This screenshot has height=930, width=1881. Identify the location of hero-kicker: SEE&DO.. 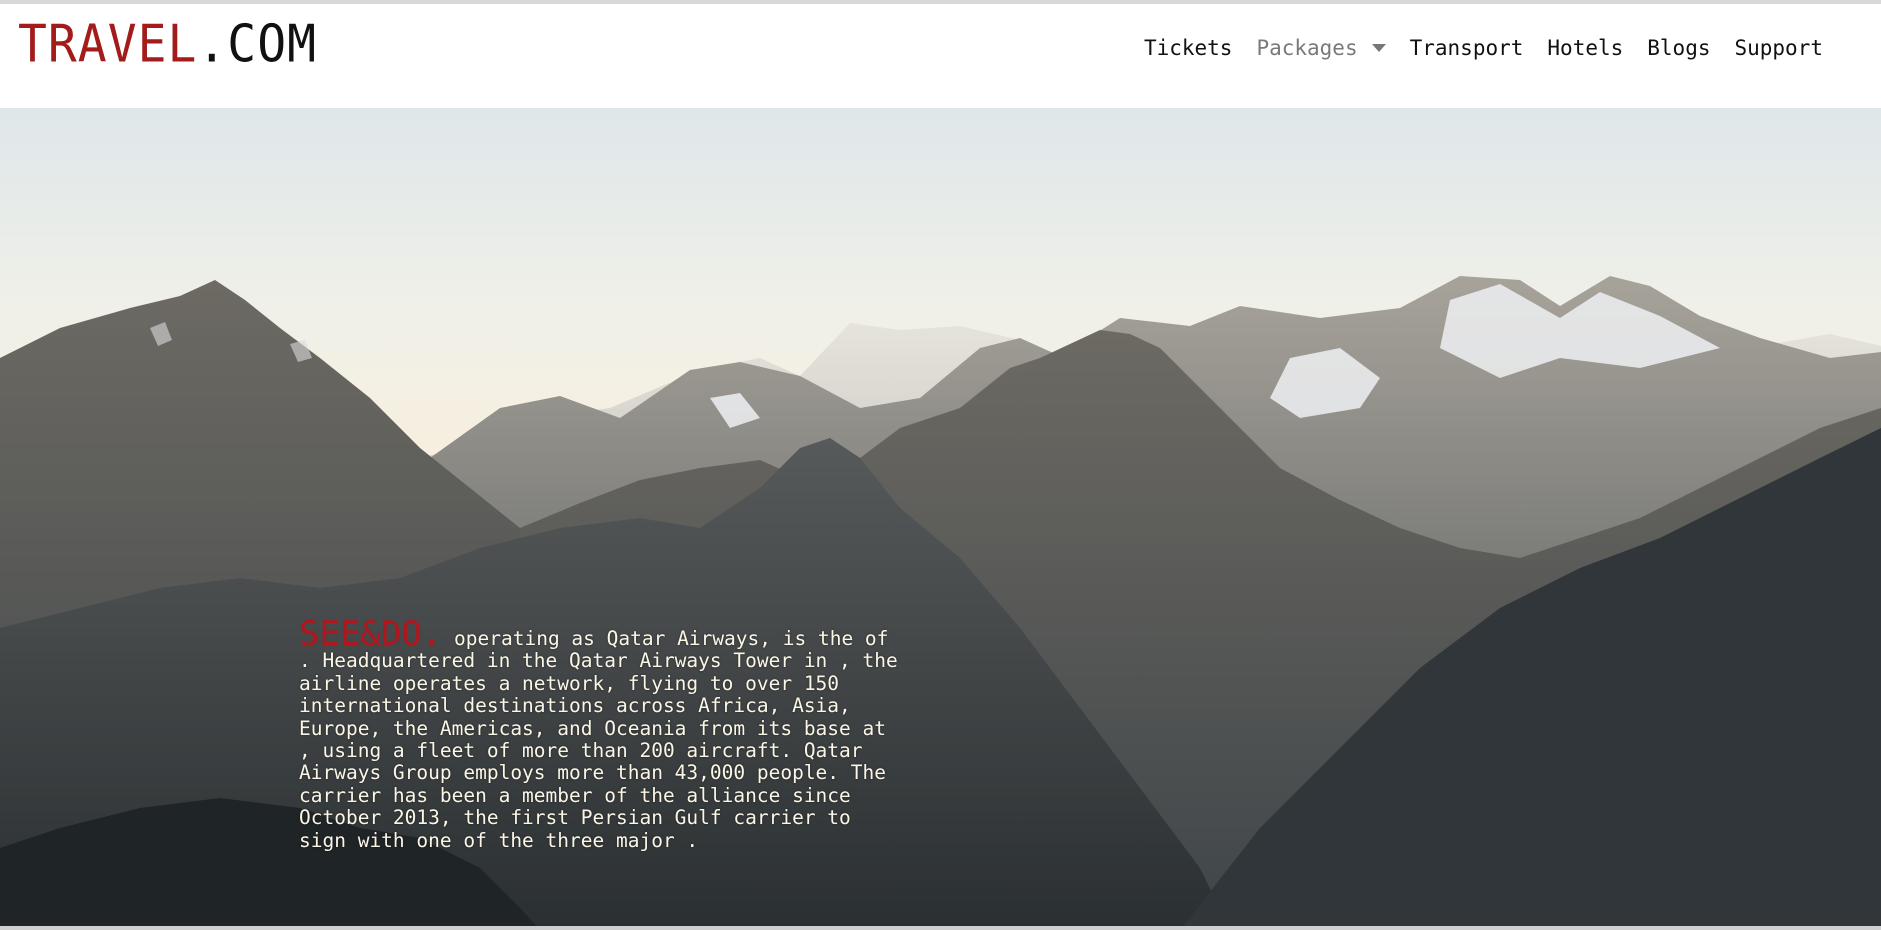
(371, 634).